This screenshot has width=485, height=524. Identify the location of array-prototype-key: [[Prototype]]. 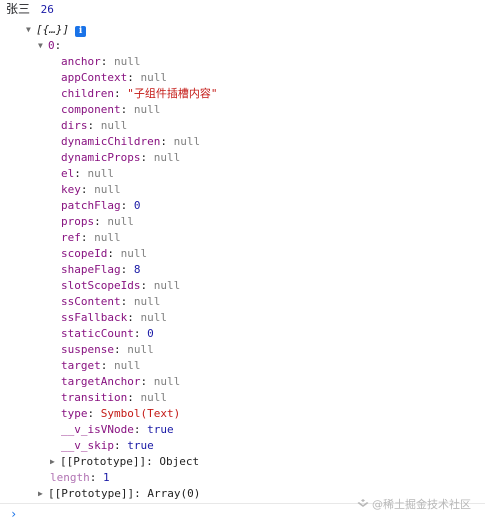
(91, 493).